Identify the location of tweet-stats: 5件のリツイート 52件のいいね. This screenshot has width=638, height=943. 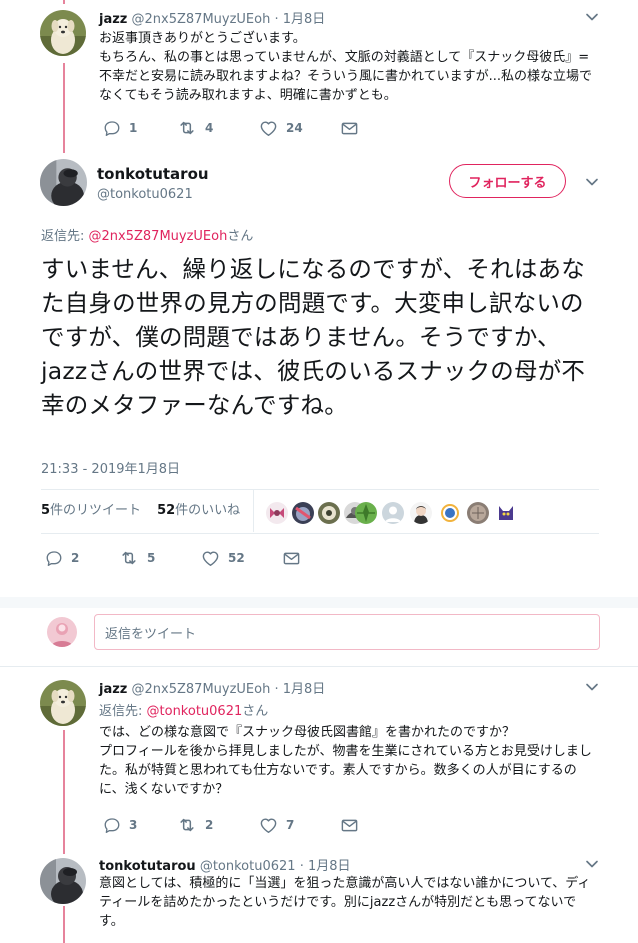
(140, 508).